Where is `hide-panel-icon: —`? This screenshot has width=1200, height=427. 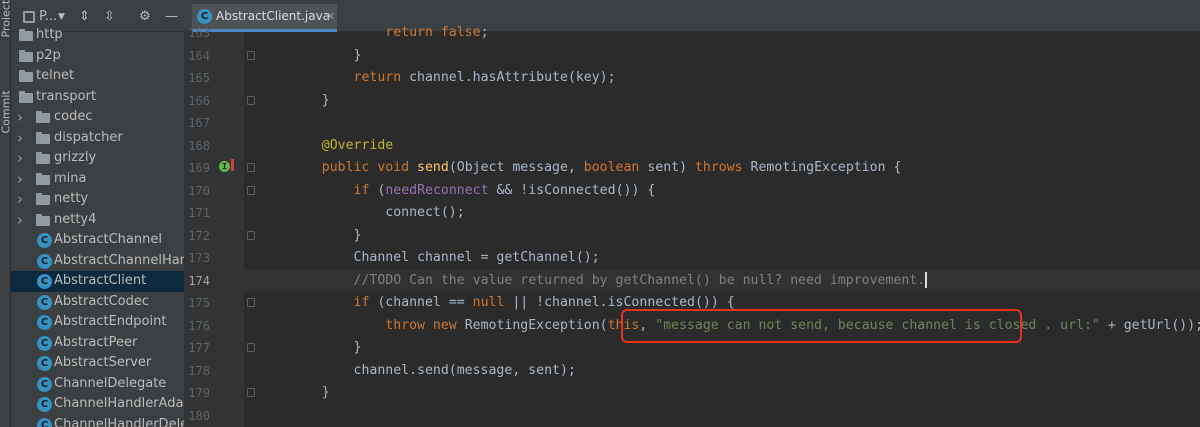
hide-panel-icon: — is located at coordinates (171, 17).